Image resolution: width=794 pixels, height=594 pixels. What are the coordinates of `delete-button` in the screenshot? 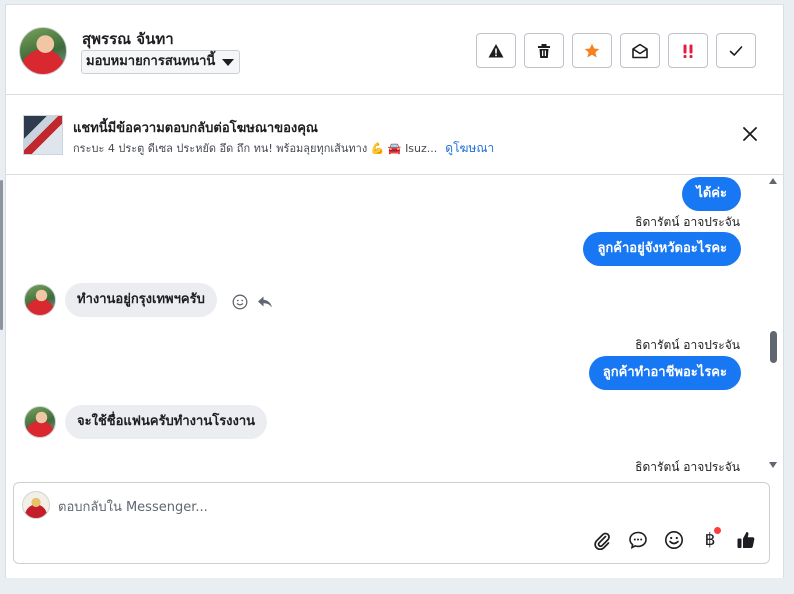 It's located at (544, 50).